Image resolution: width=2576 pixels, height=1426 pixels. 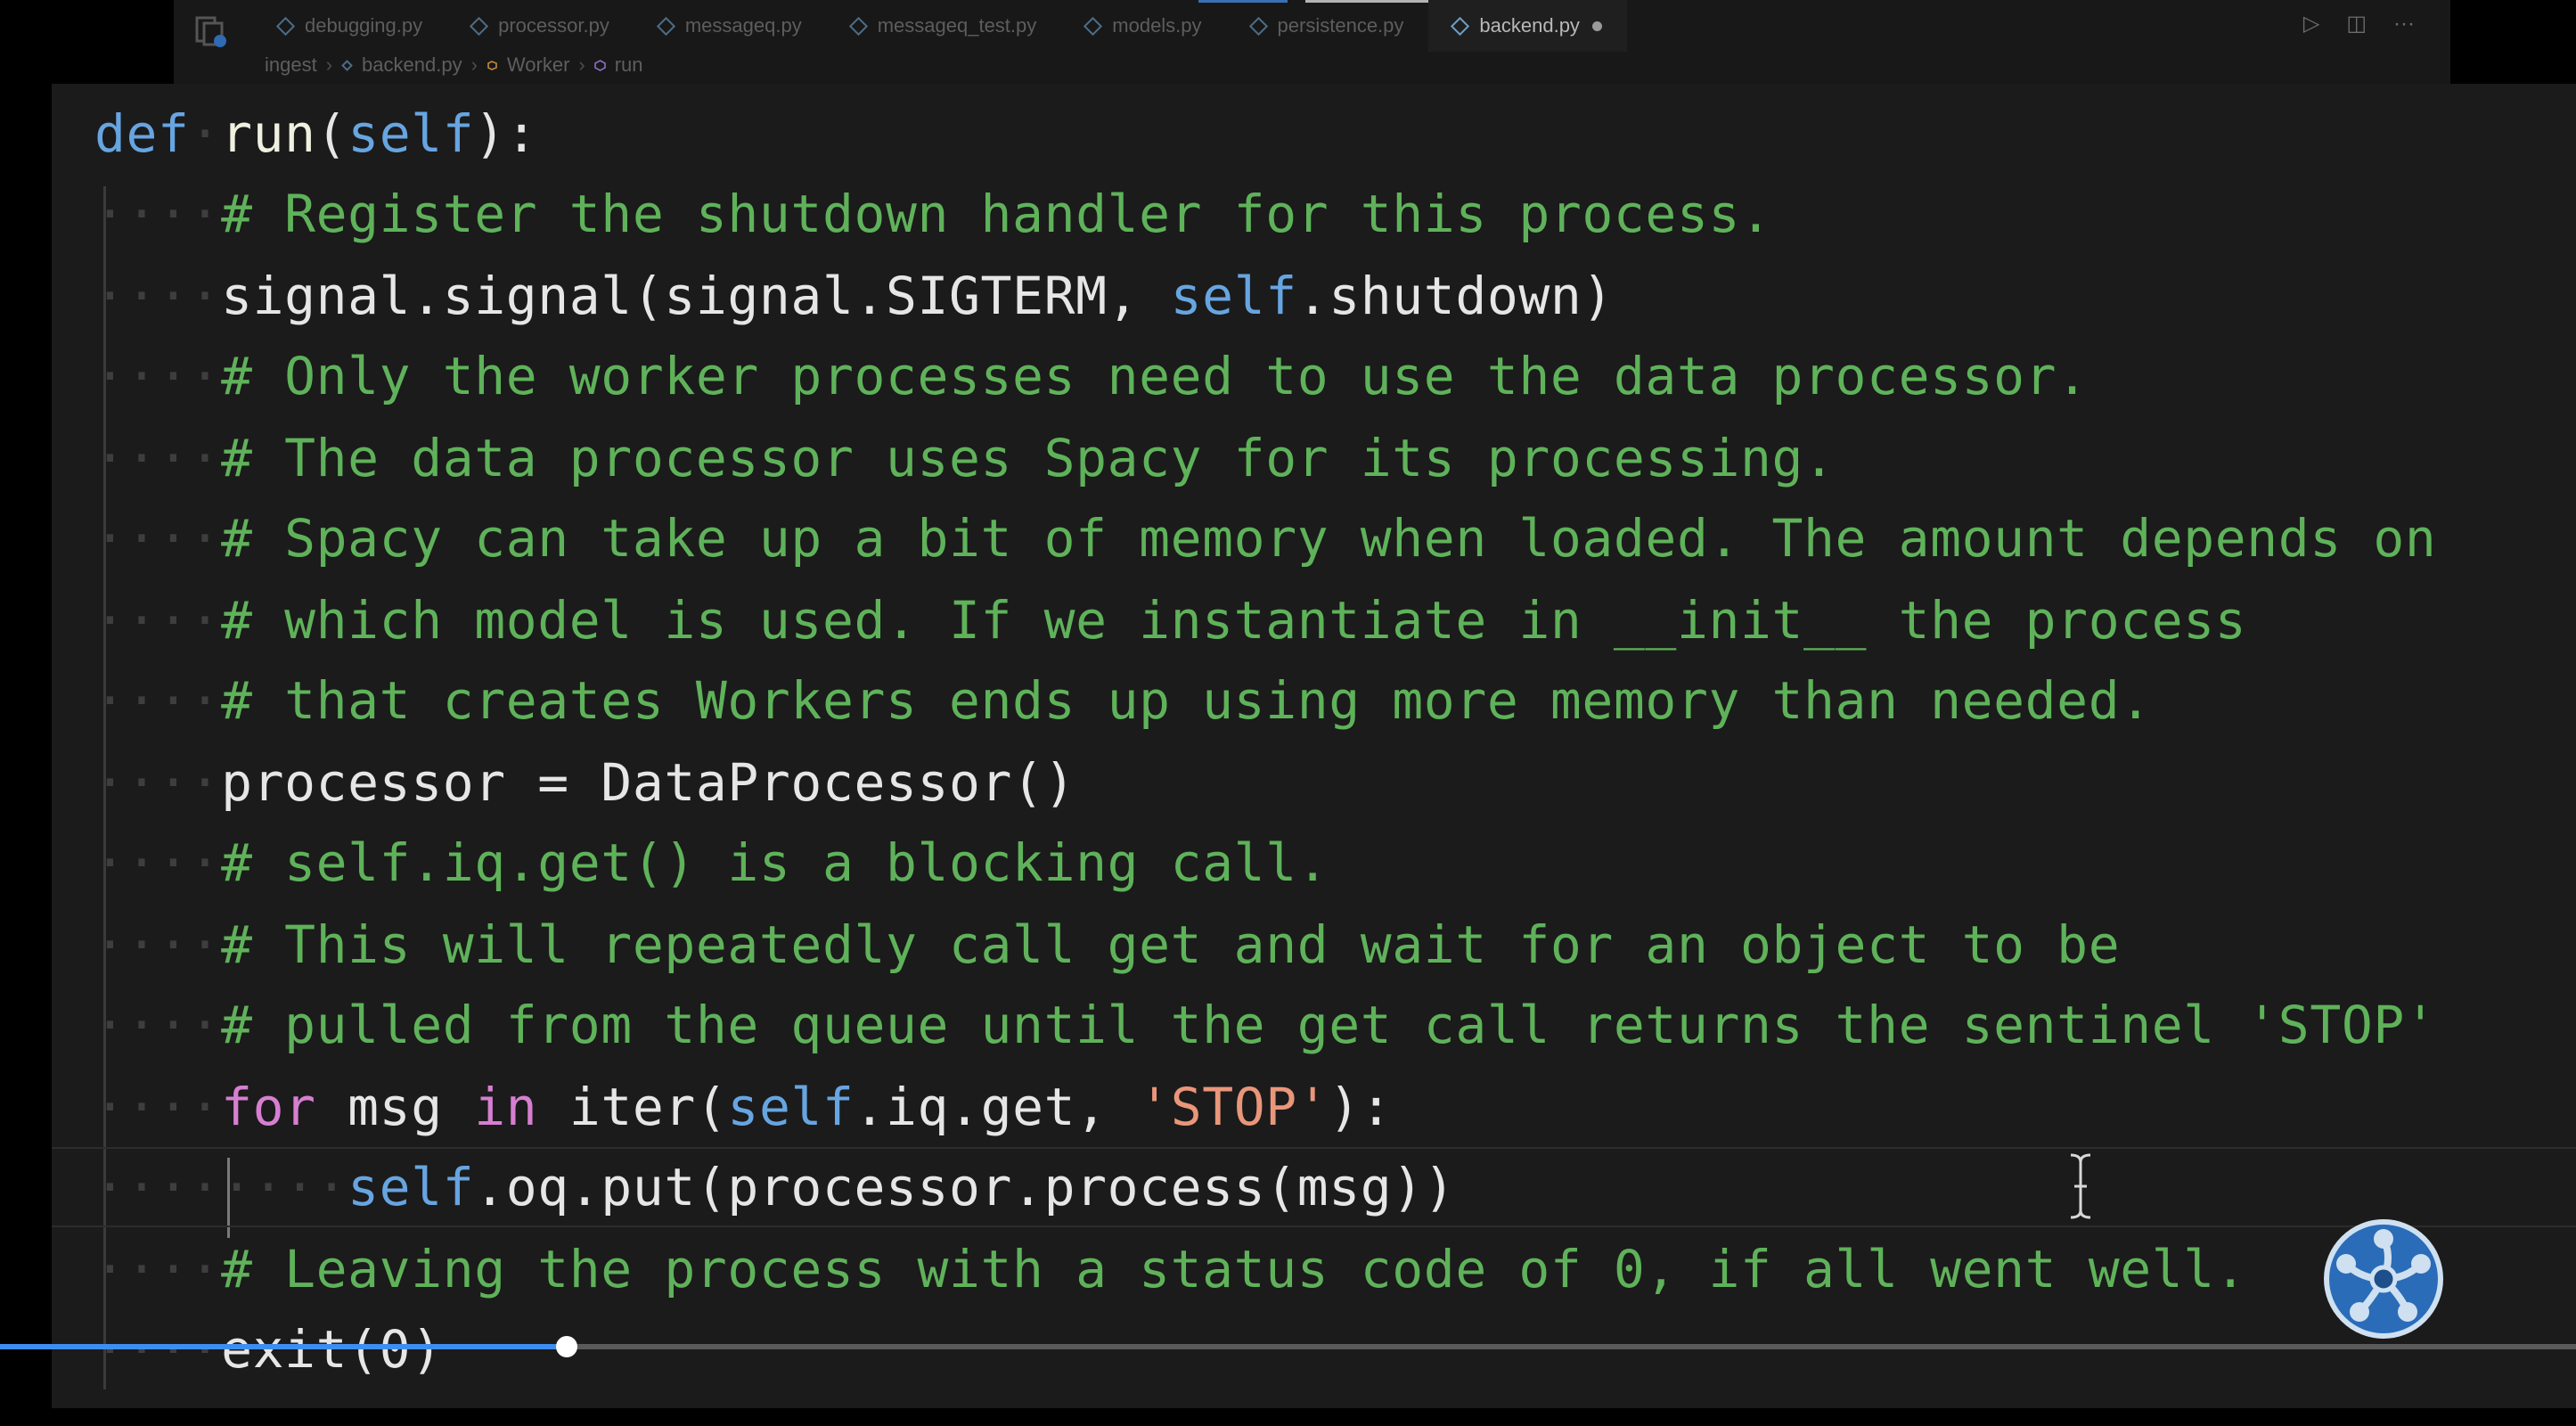 I want to click on breadcrumb-class: Worker, so click(x=538, y=65).